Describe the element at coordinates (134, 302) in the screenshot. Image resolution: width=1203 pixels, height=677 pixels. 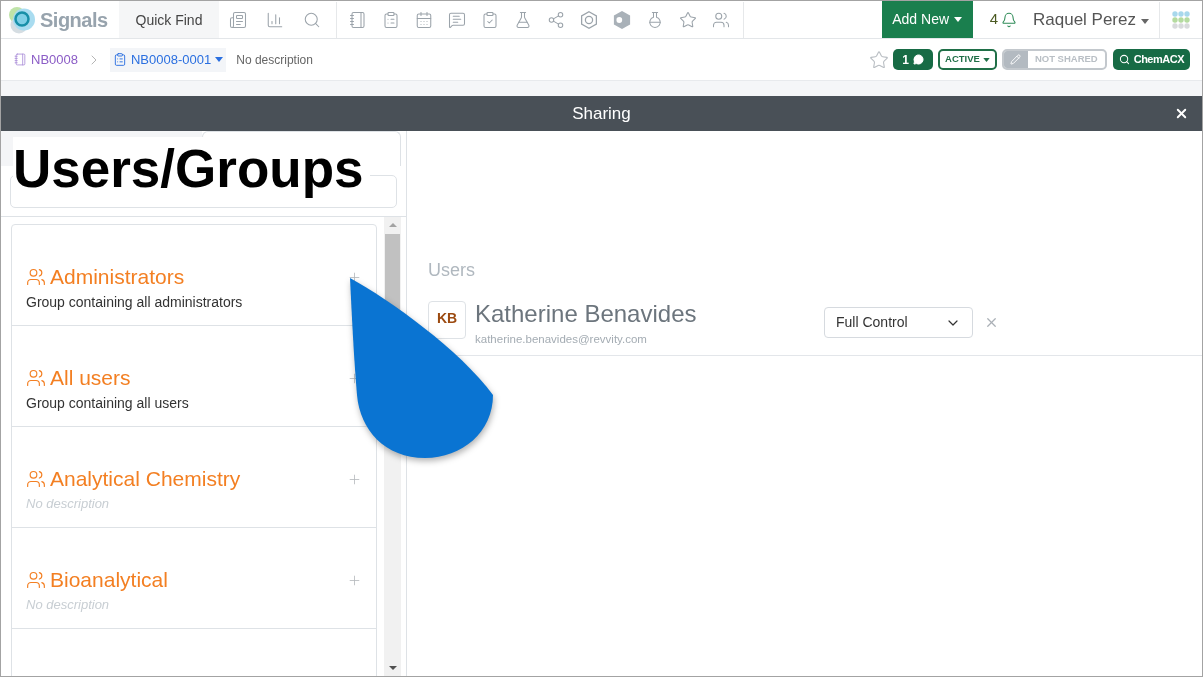
I see `group-description: Group containing all administrators` at that location.